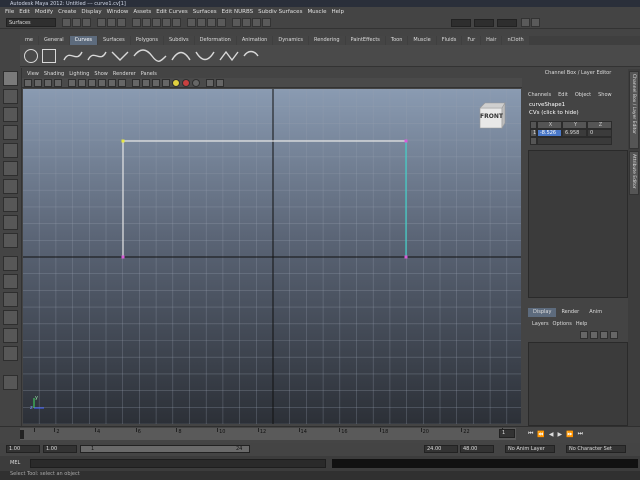 Image resolution: width=640 pixels, height=480 pixels. Describe the element at coordinates (58, 82) in the screenshot. I see `image-plane-icon` at that location.